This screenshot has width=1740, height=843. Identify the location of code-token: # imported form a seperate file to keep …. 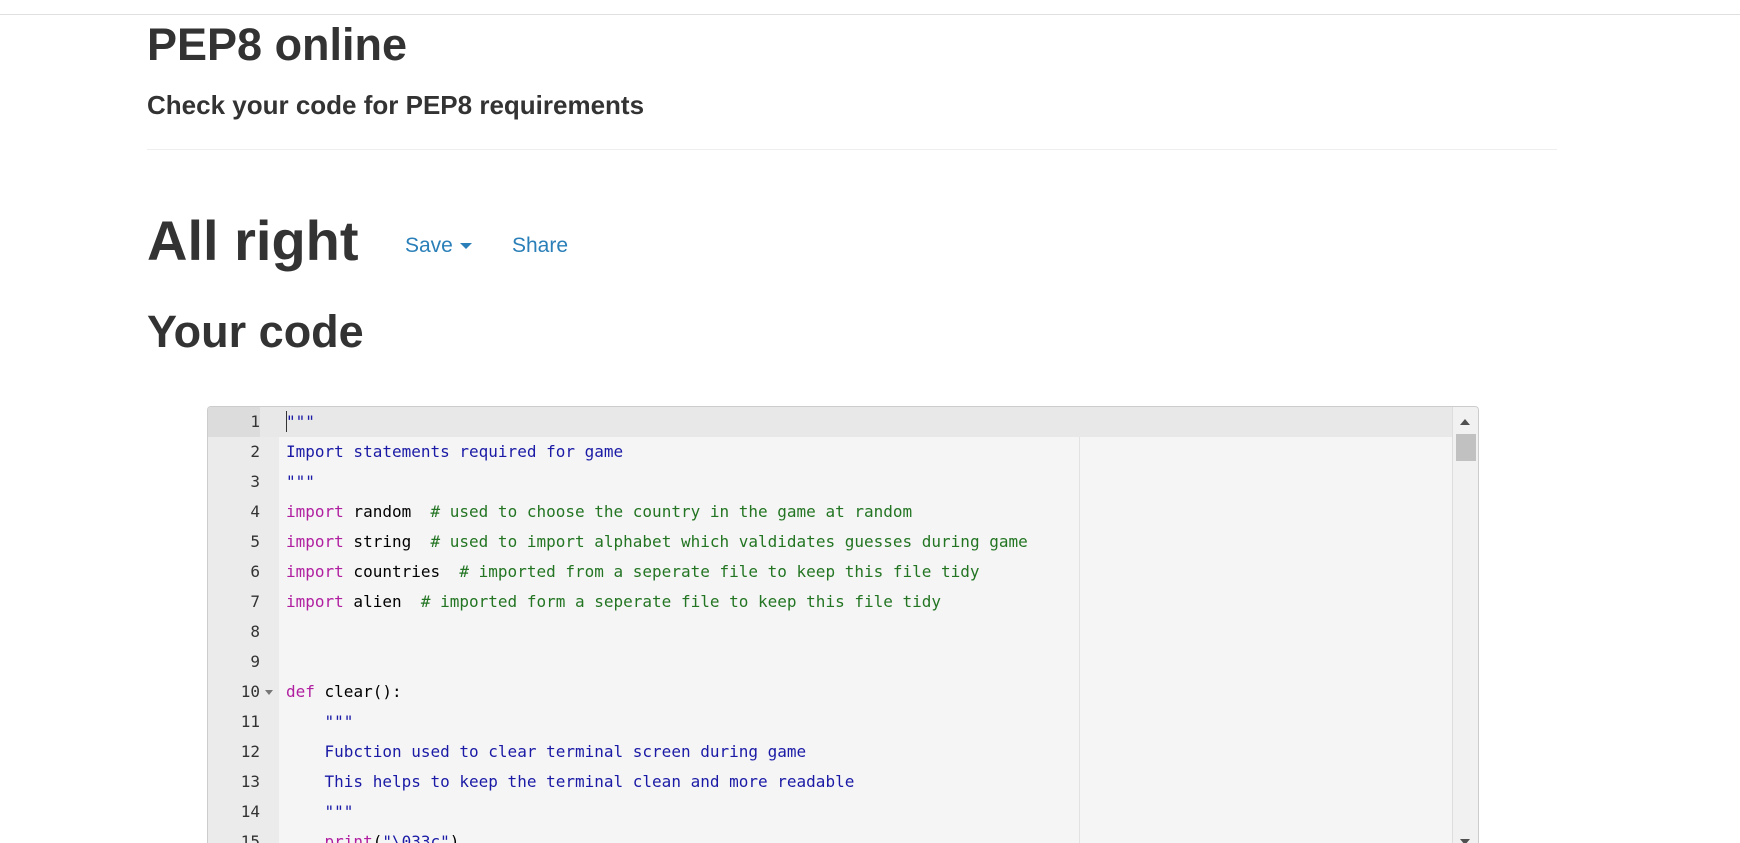
(681, 601).